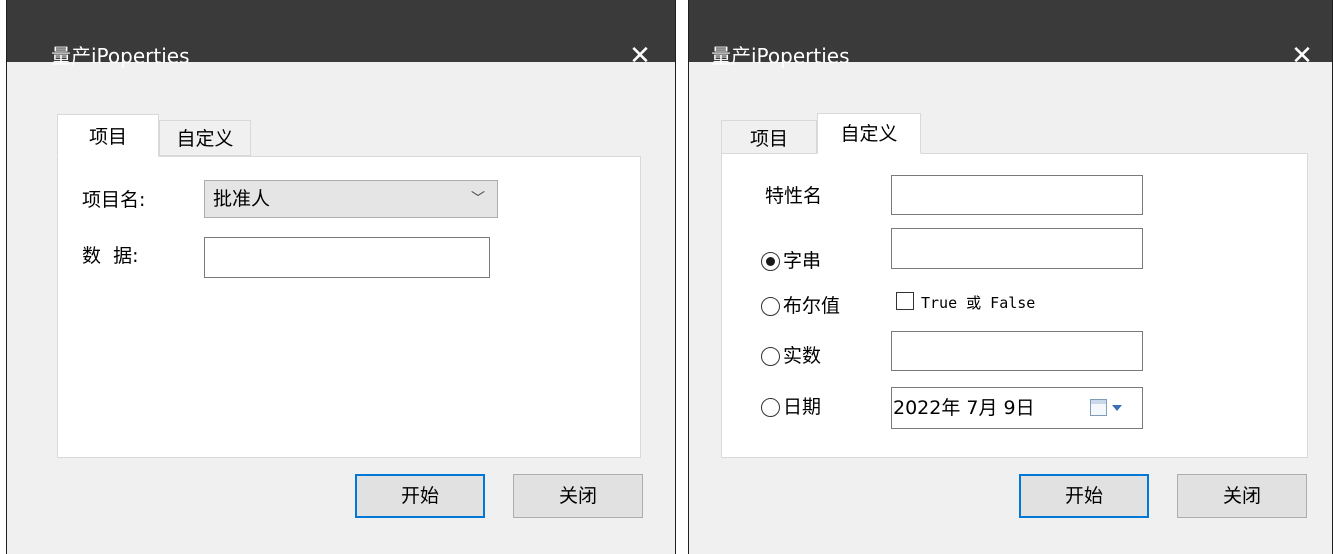  Describe the element at coordinates (242, 199) in the screenshot. I see `item-name-select-value: 批准人` at that location.